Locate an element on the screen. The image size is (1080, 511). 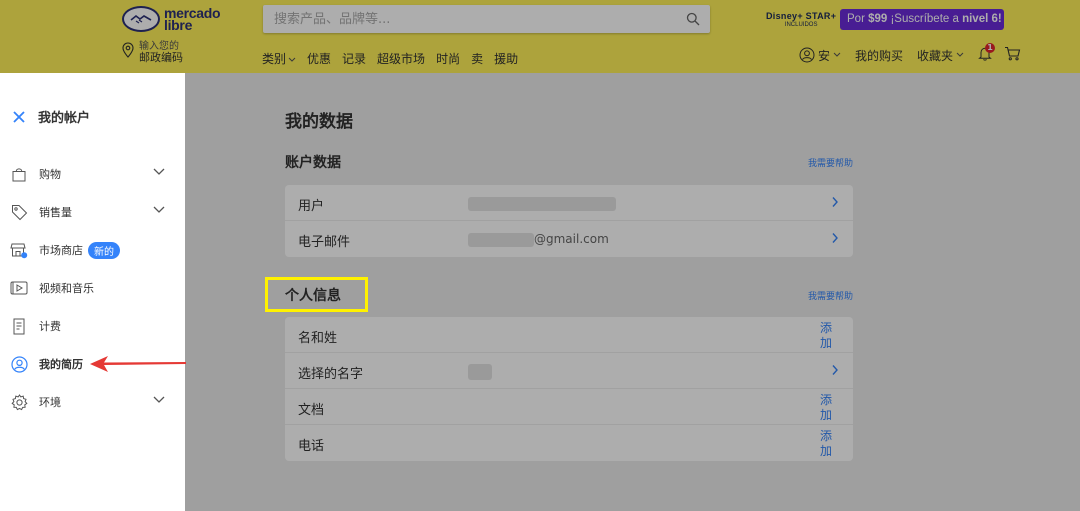
account-row-user: 用户 is located at coordinates (569, 203).